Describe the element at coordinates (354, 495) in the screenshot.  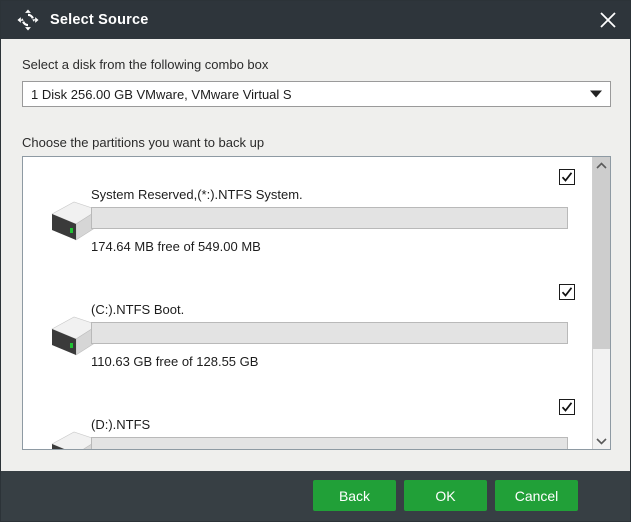
I see `back-button: Back` at that location.